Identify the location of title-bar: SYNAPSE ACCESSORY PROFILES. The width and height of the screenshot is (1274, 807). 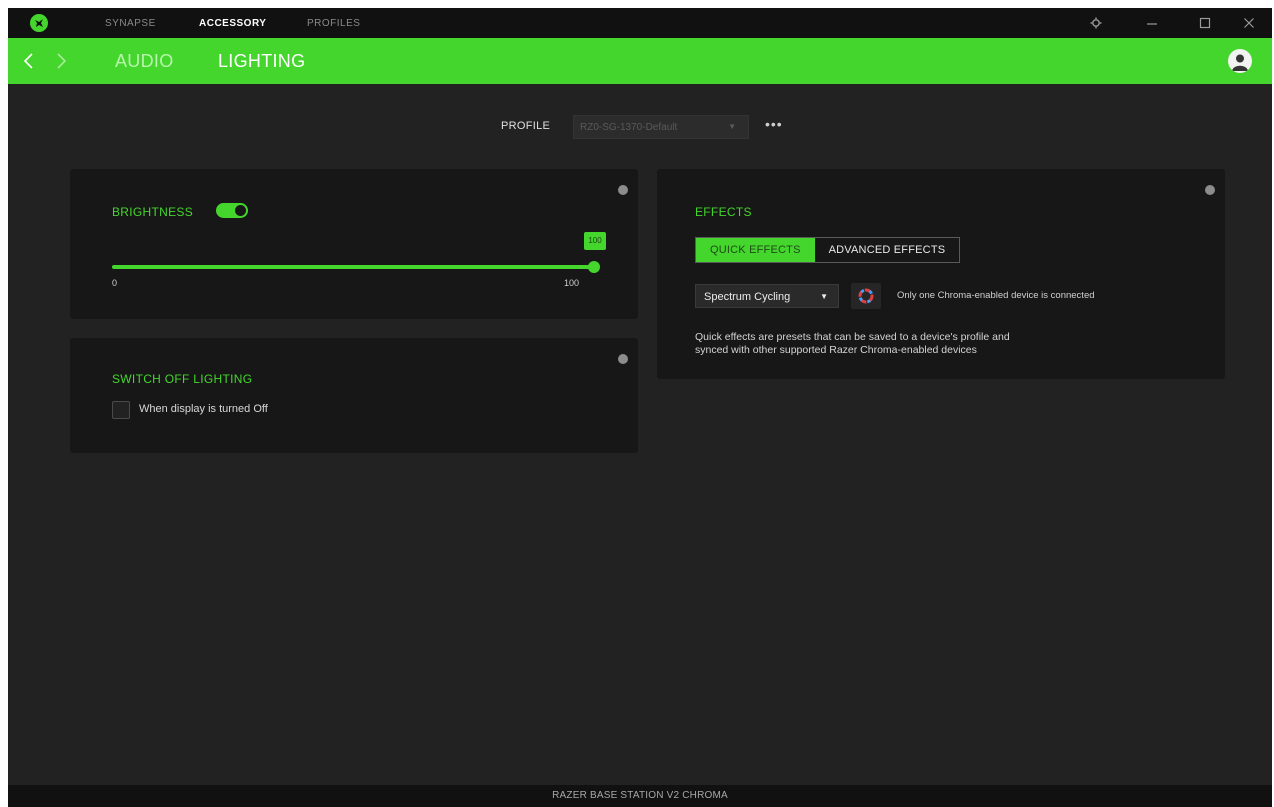
(640, 23).